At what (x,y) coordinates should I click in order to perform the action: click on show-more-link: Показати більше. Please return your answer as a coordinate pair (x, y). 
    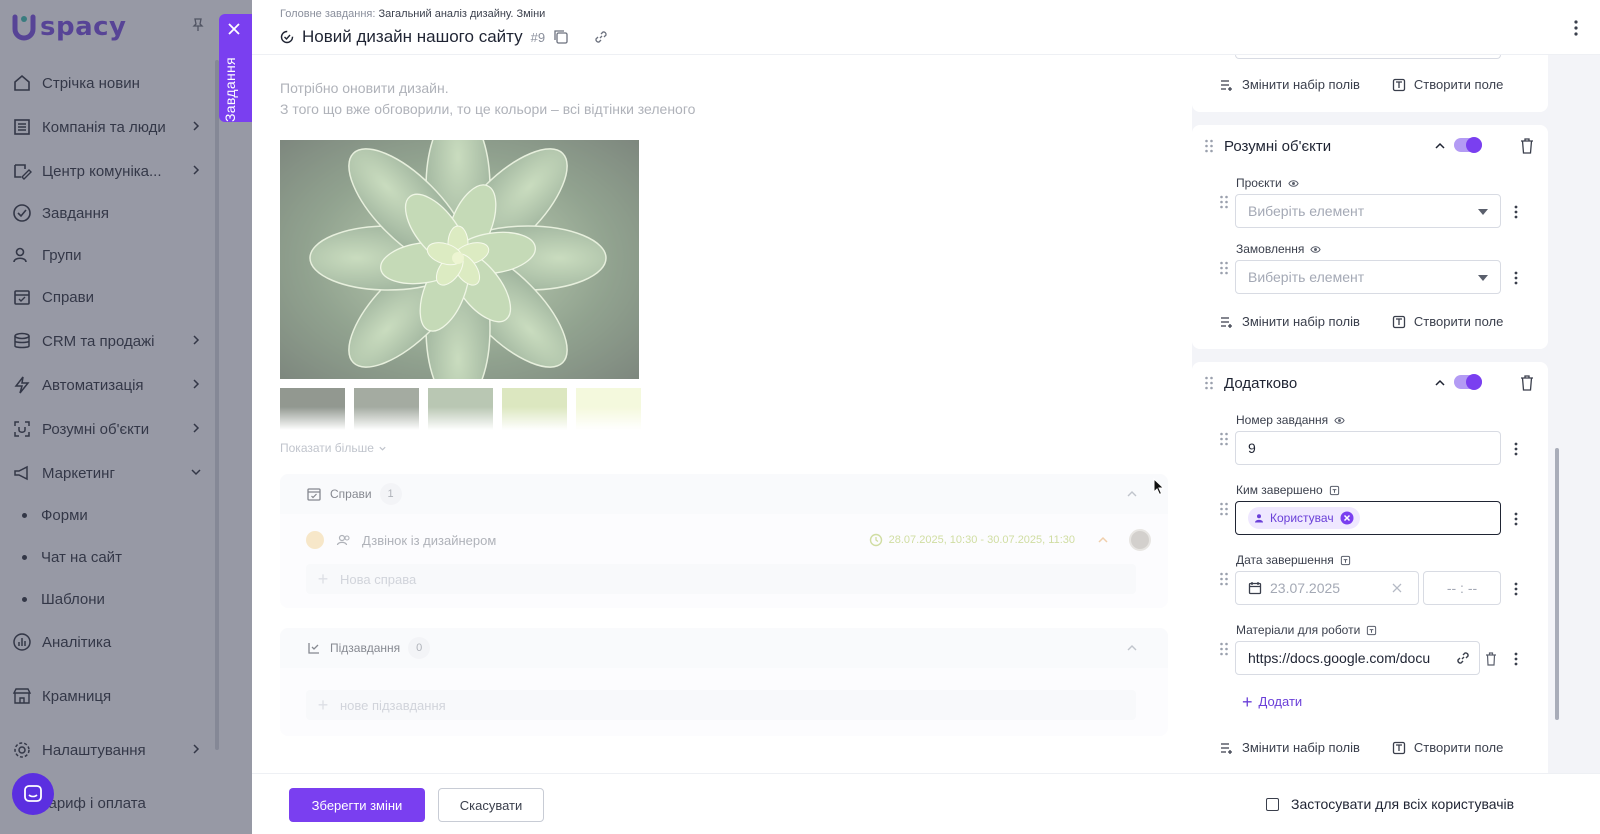
    Looking at the image, I should click on (333, 448).